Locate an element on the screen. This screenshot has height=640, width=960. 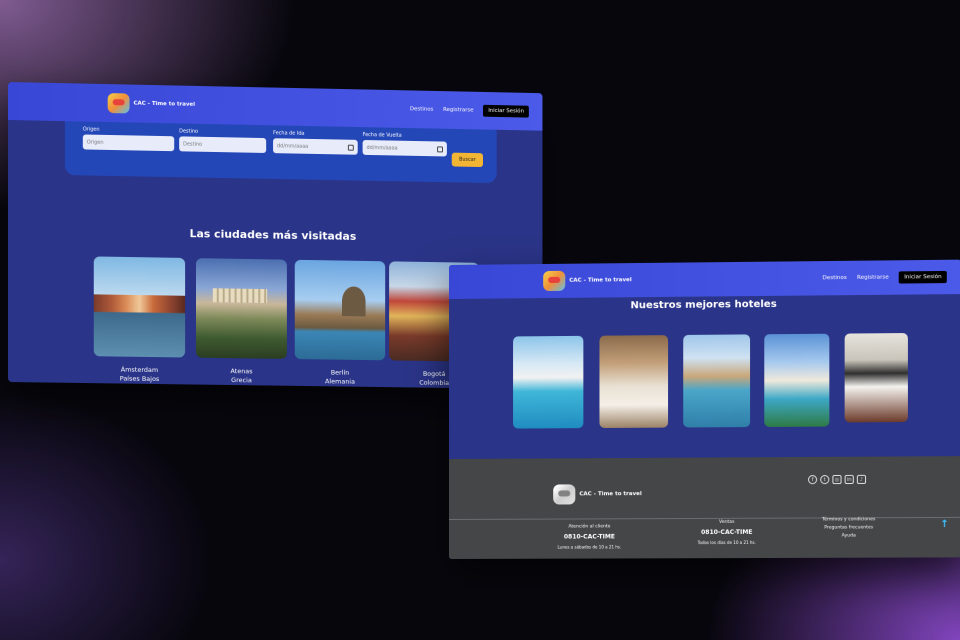
footer-brand-text: CAC - Time to travel is located at coordinates (610, 494).